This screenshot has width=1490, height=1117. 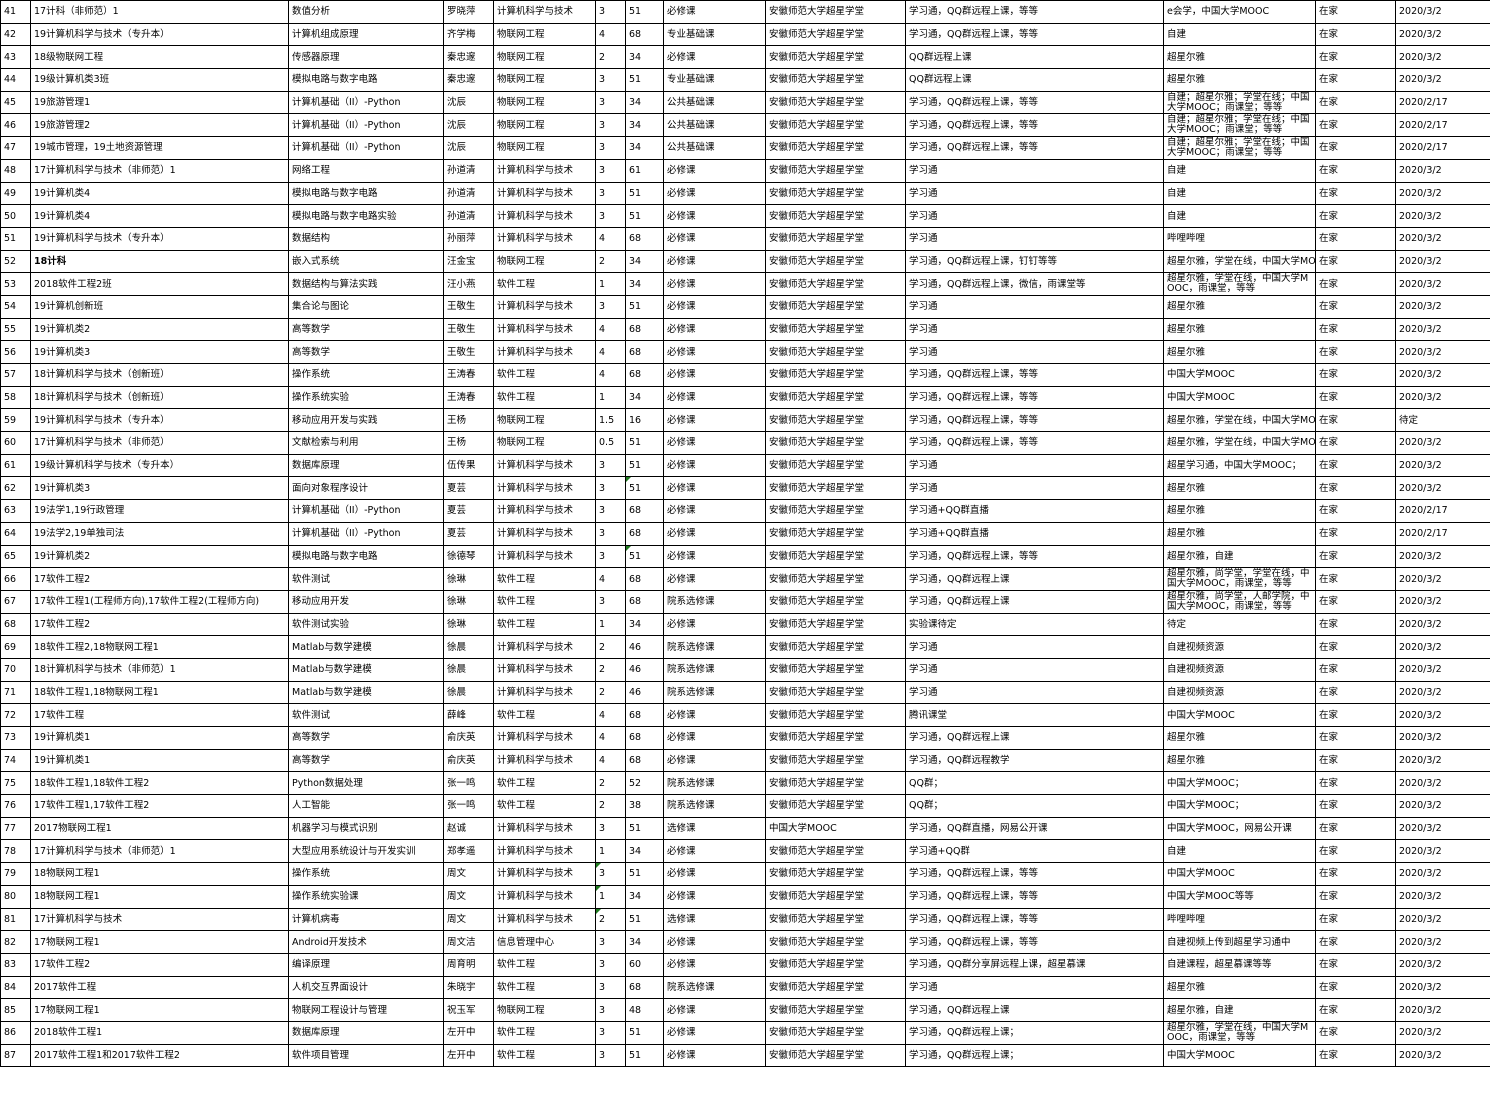 I want to click on method-cell: 学习通，QQ群远程上课, so click(x=1034, y=1010).